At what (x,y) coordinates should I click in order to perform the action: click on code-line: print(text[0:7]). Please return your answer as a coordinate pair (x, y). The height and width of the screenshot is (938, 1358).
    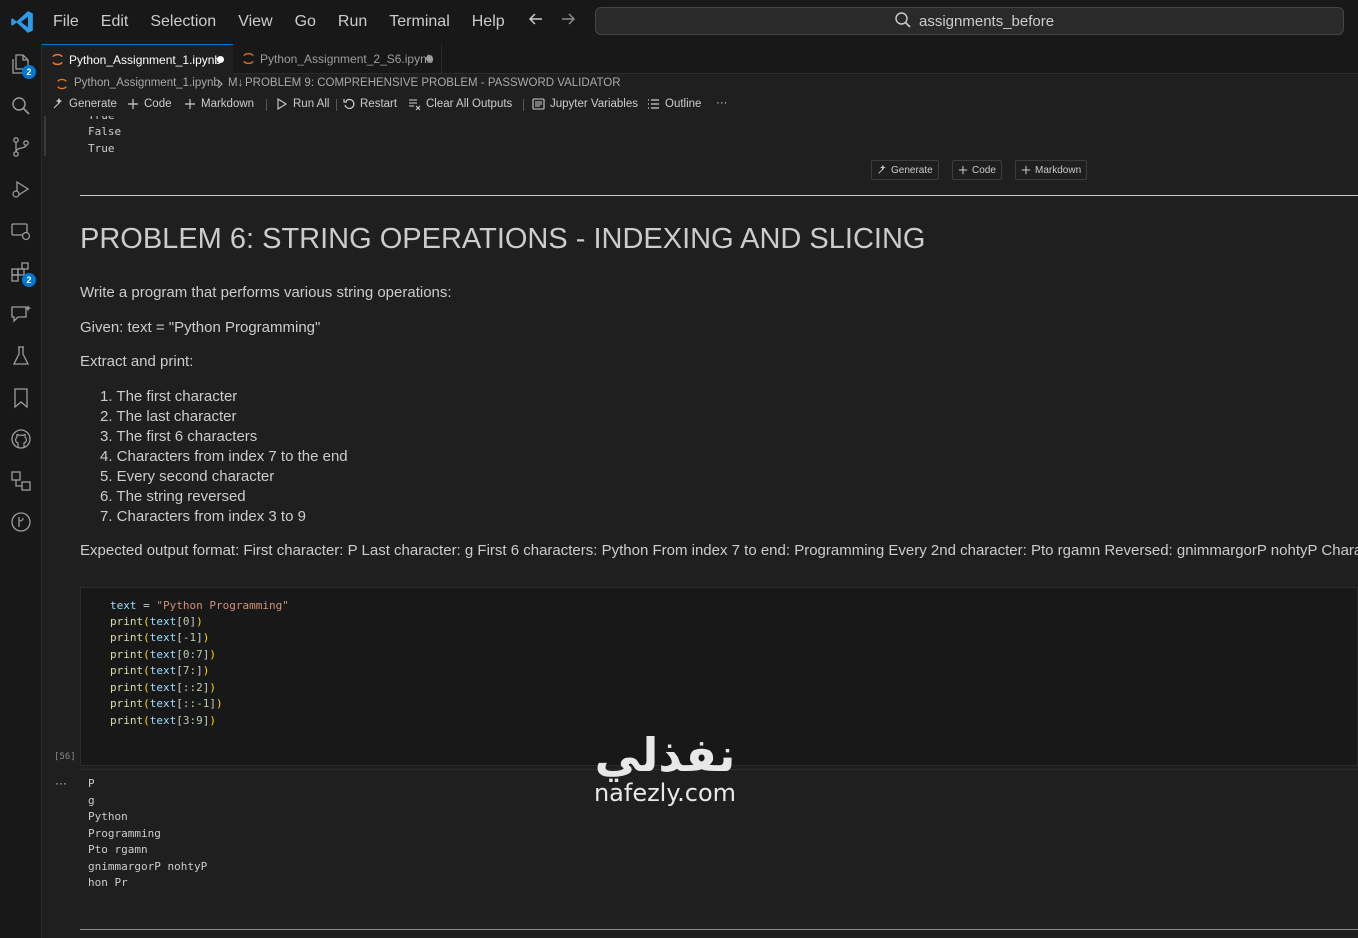
    Looking at the image, I should click on (163, 654).